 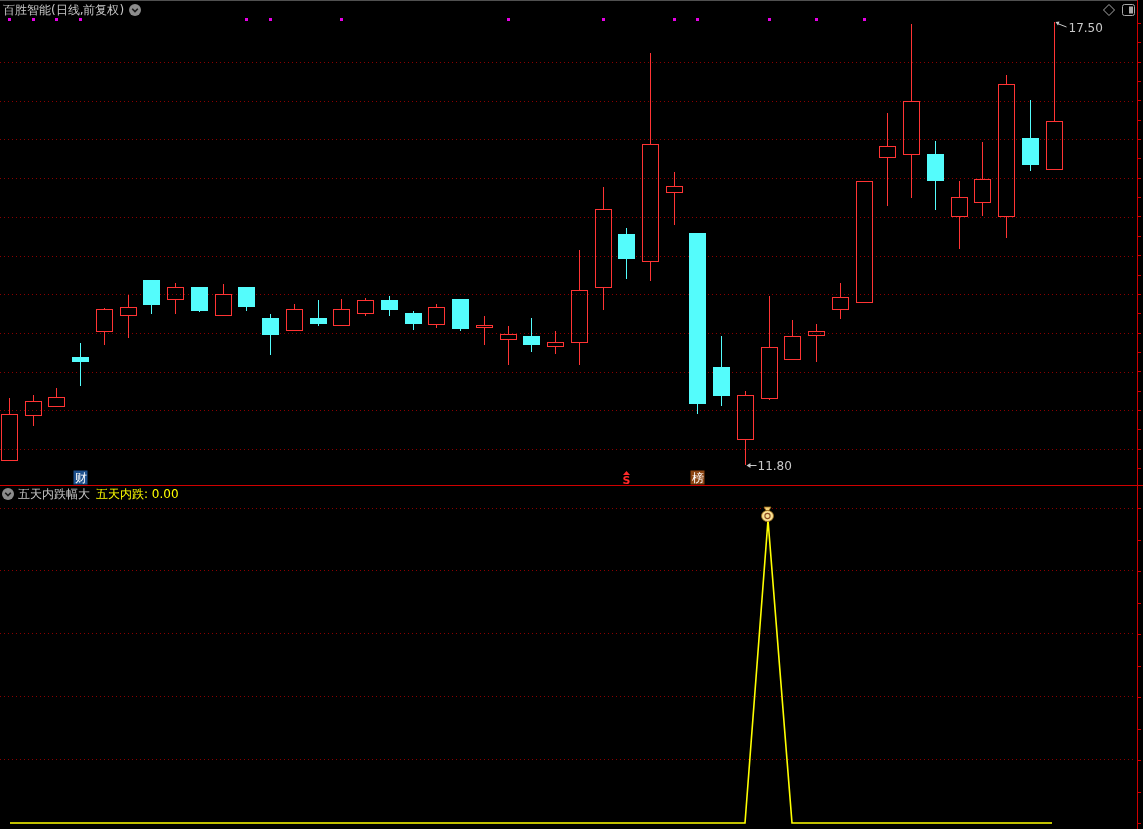 What do you see at coordinates (774, 466) in the screenshot?
I see `low-price-label: 11.80` at bounding box center [774, 466].